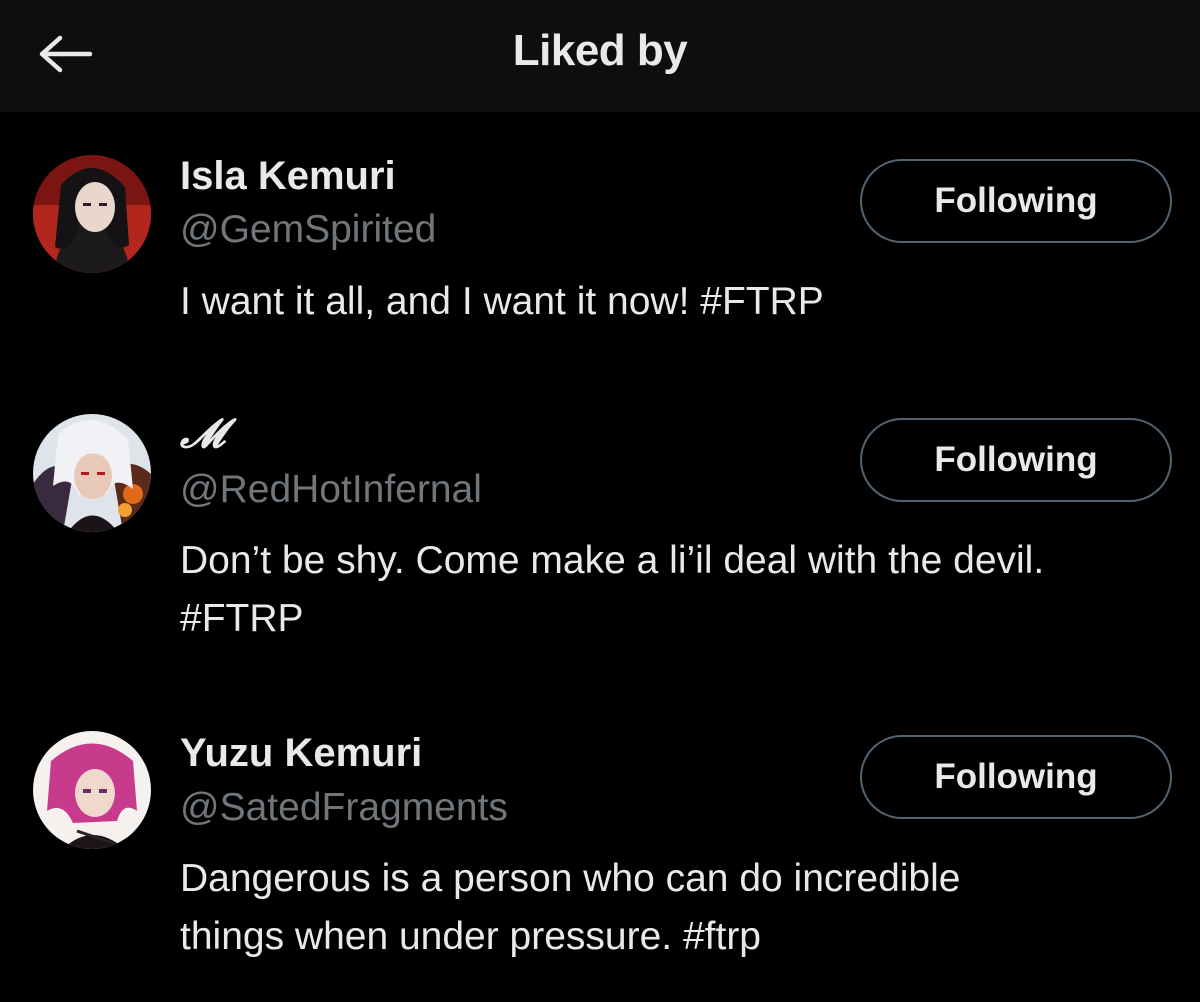  I want to click on page-title: Liked by, so click(600, 50).